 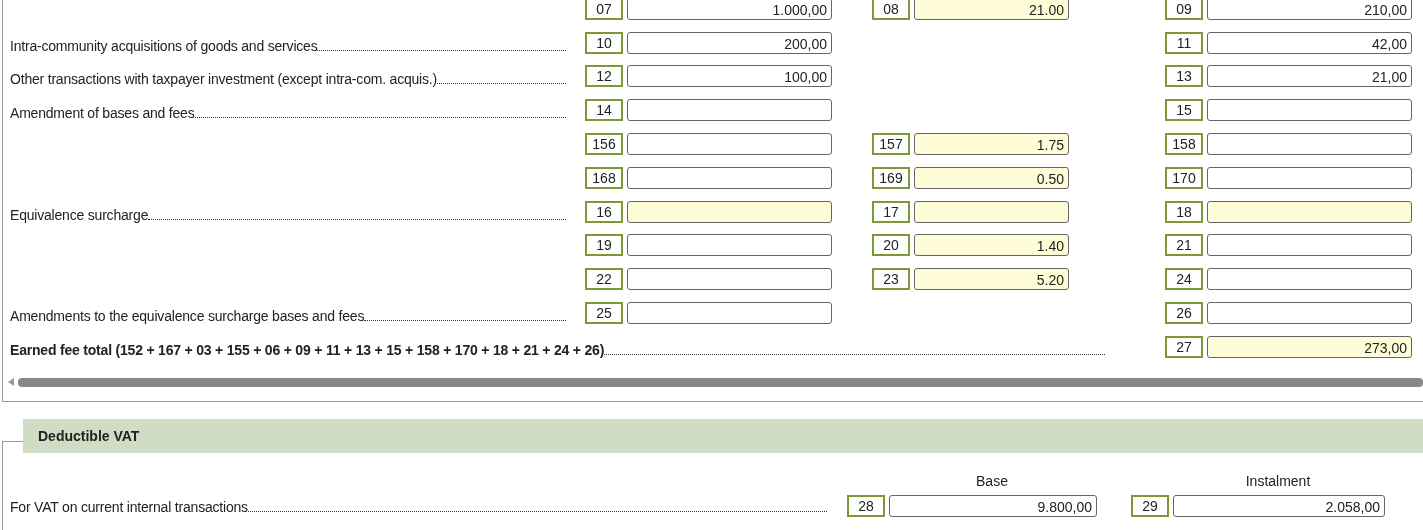 What do you see at coordinates (991, 177) in the screenshot?
I see `amount-field: 0.50` at bounding box center [991, 177].